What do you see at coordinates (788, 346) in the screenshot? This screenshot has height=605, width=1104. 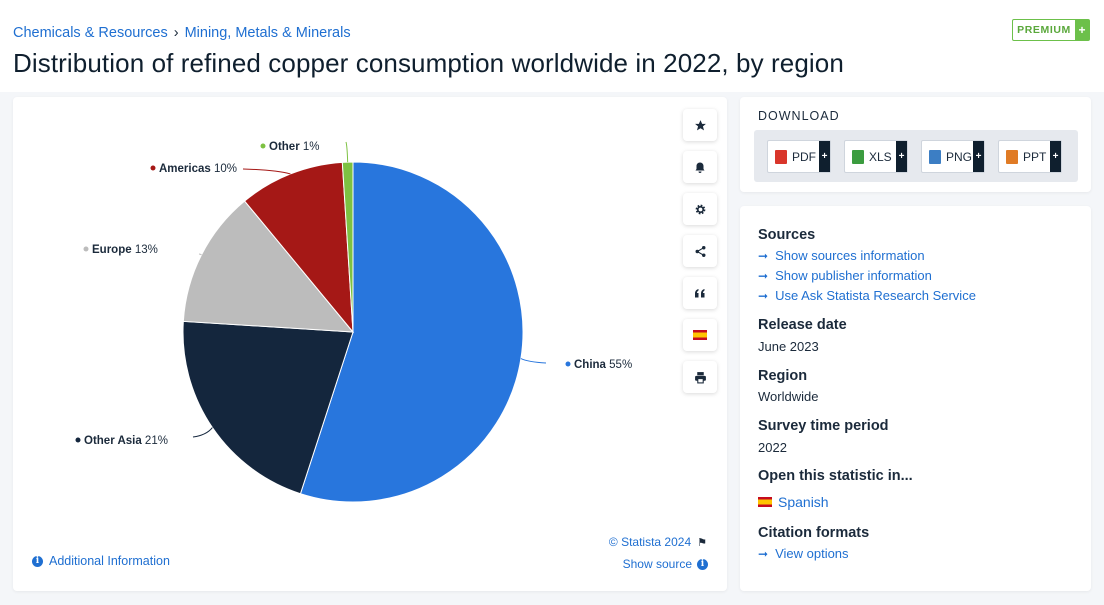 I see `release-date-value: June 2023` at bounding box center [788, 346].